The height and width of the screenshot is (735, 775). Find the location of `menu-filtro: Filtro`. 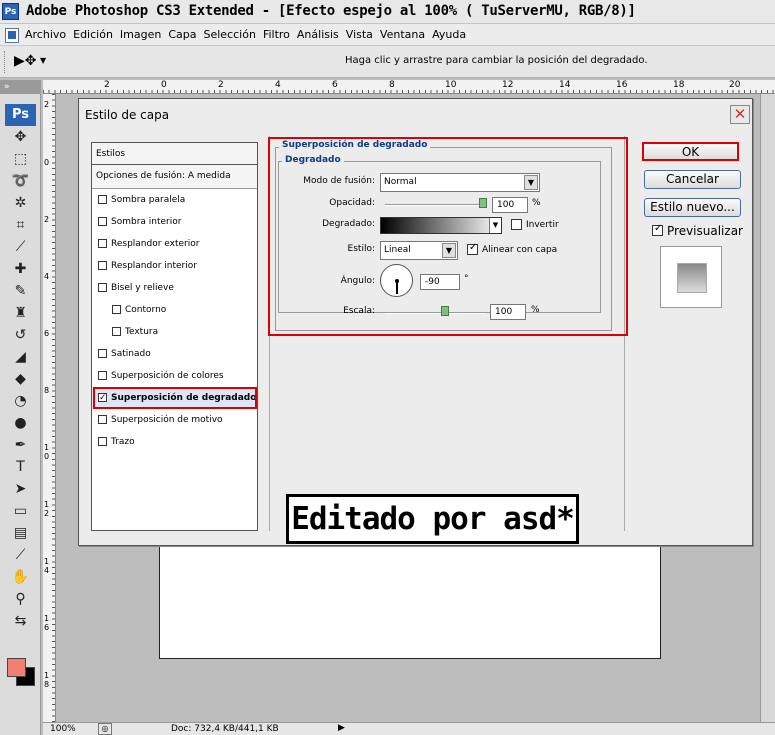

menu-filtro: Filtro is located at coordinates (277, 34).